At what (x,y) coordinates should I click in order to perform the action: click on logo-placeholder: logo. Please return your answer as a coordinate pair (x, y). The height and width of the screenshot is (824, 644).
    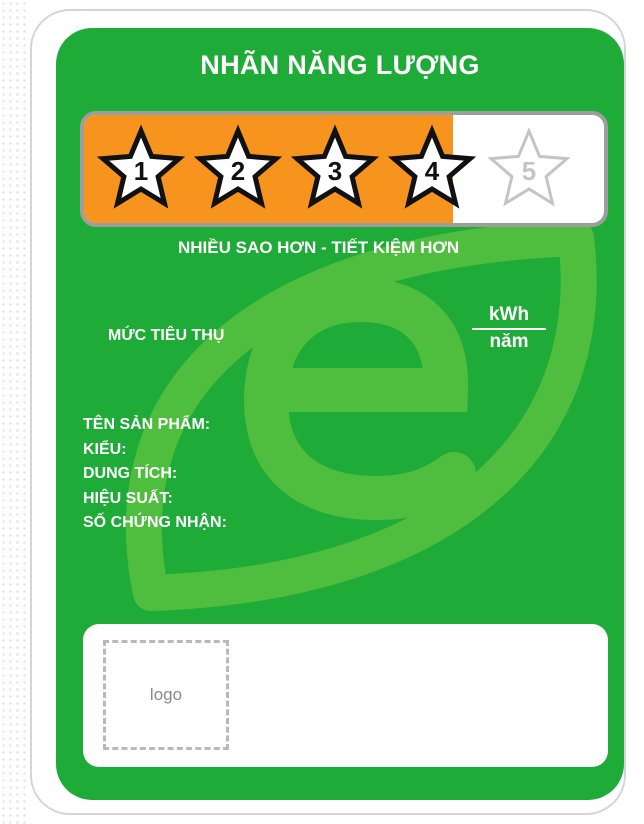
    Looking at the image, I should click on (166, 695).